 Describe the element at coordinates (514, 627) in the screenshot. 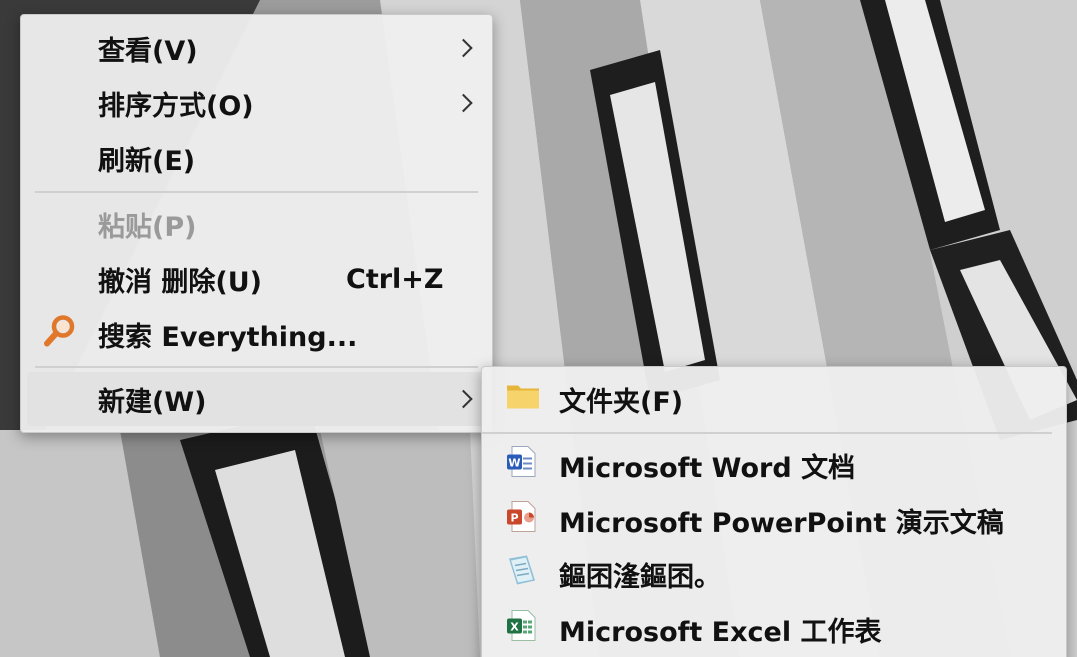

I see `svg-text: X` at that location.